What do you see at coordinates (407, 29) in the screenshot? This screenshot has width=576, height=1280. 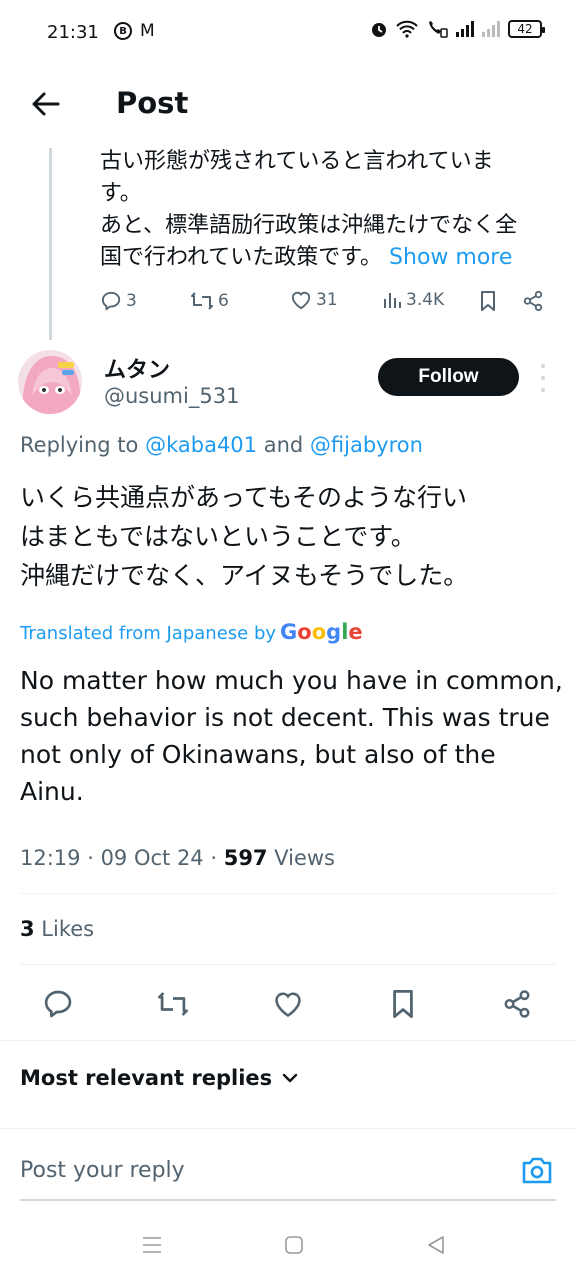 I see `wifi-icon` at bounding box center [407, 29].